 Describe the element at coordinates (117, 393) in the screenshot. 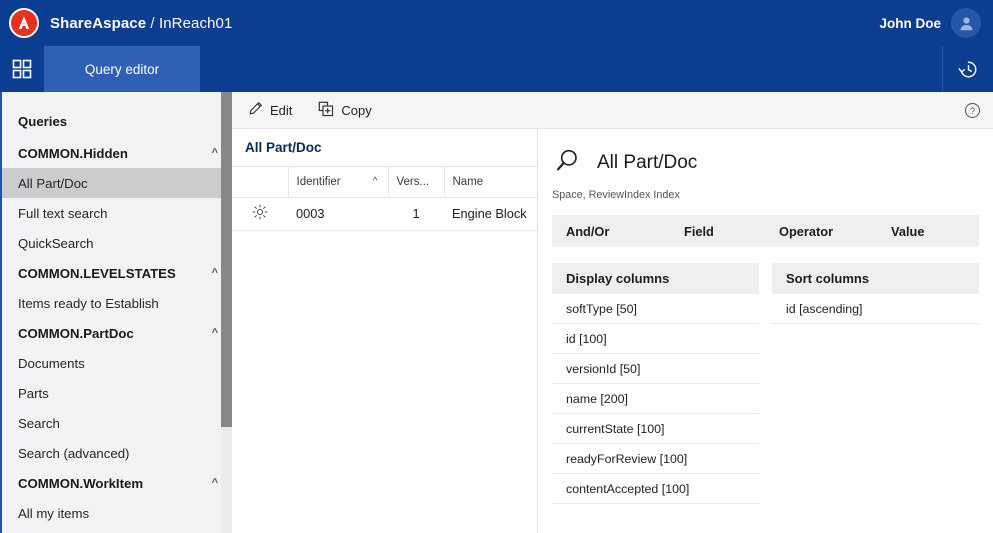

I see `sidebar-item-parts: Parts` at that location.